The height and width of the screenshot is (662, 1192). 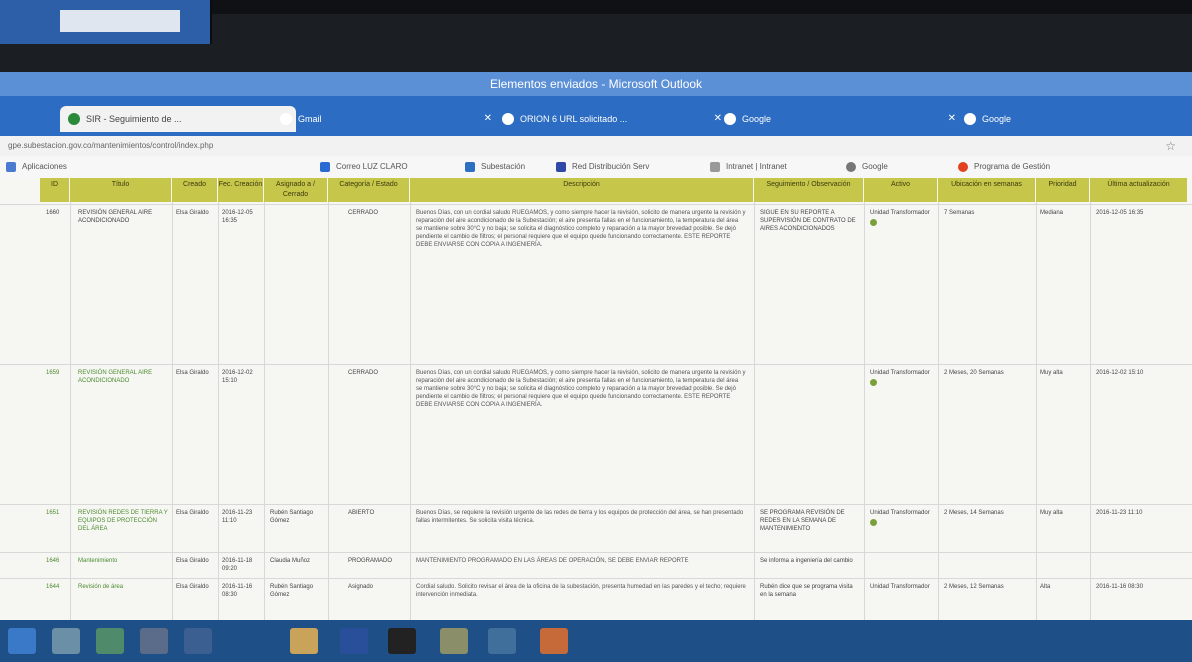 I want to click on row-assigned: Claudia Muñoz, so click(x=290, y=561).